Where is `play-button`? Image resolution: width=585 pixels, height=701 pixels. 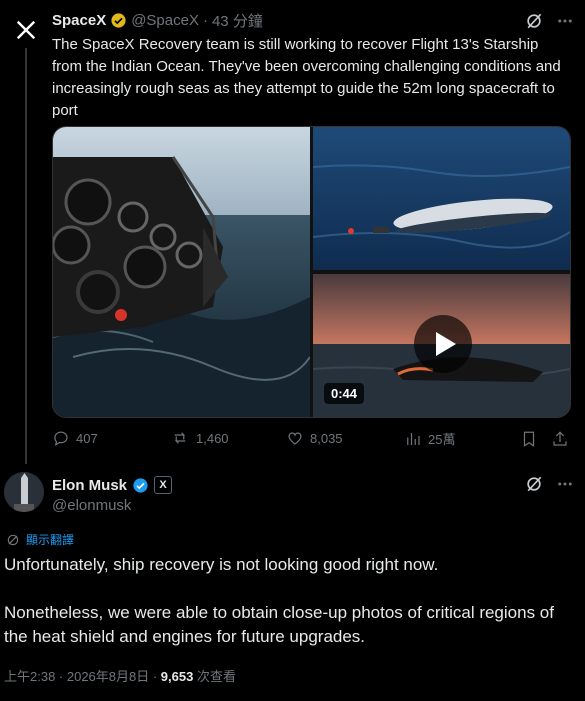
play-button is located at coordinates (443, 344).